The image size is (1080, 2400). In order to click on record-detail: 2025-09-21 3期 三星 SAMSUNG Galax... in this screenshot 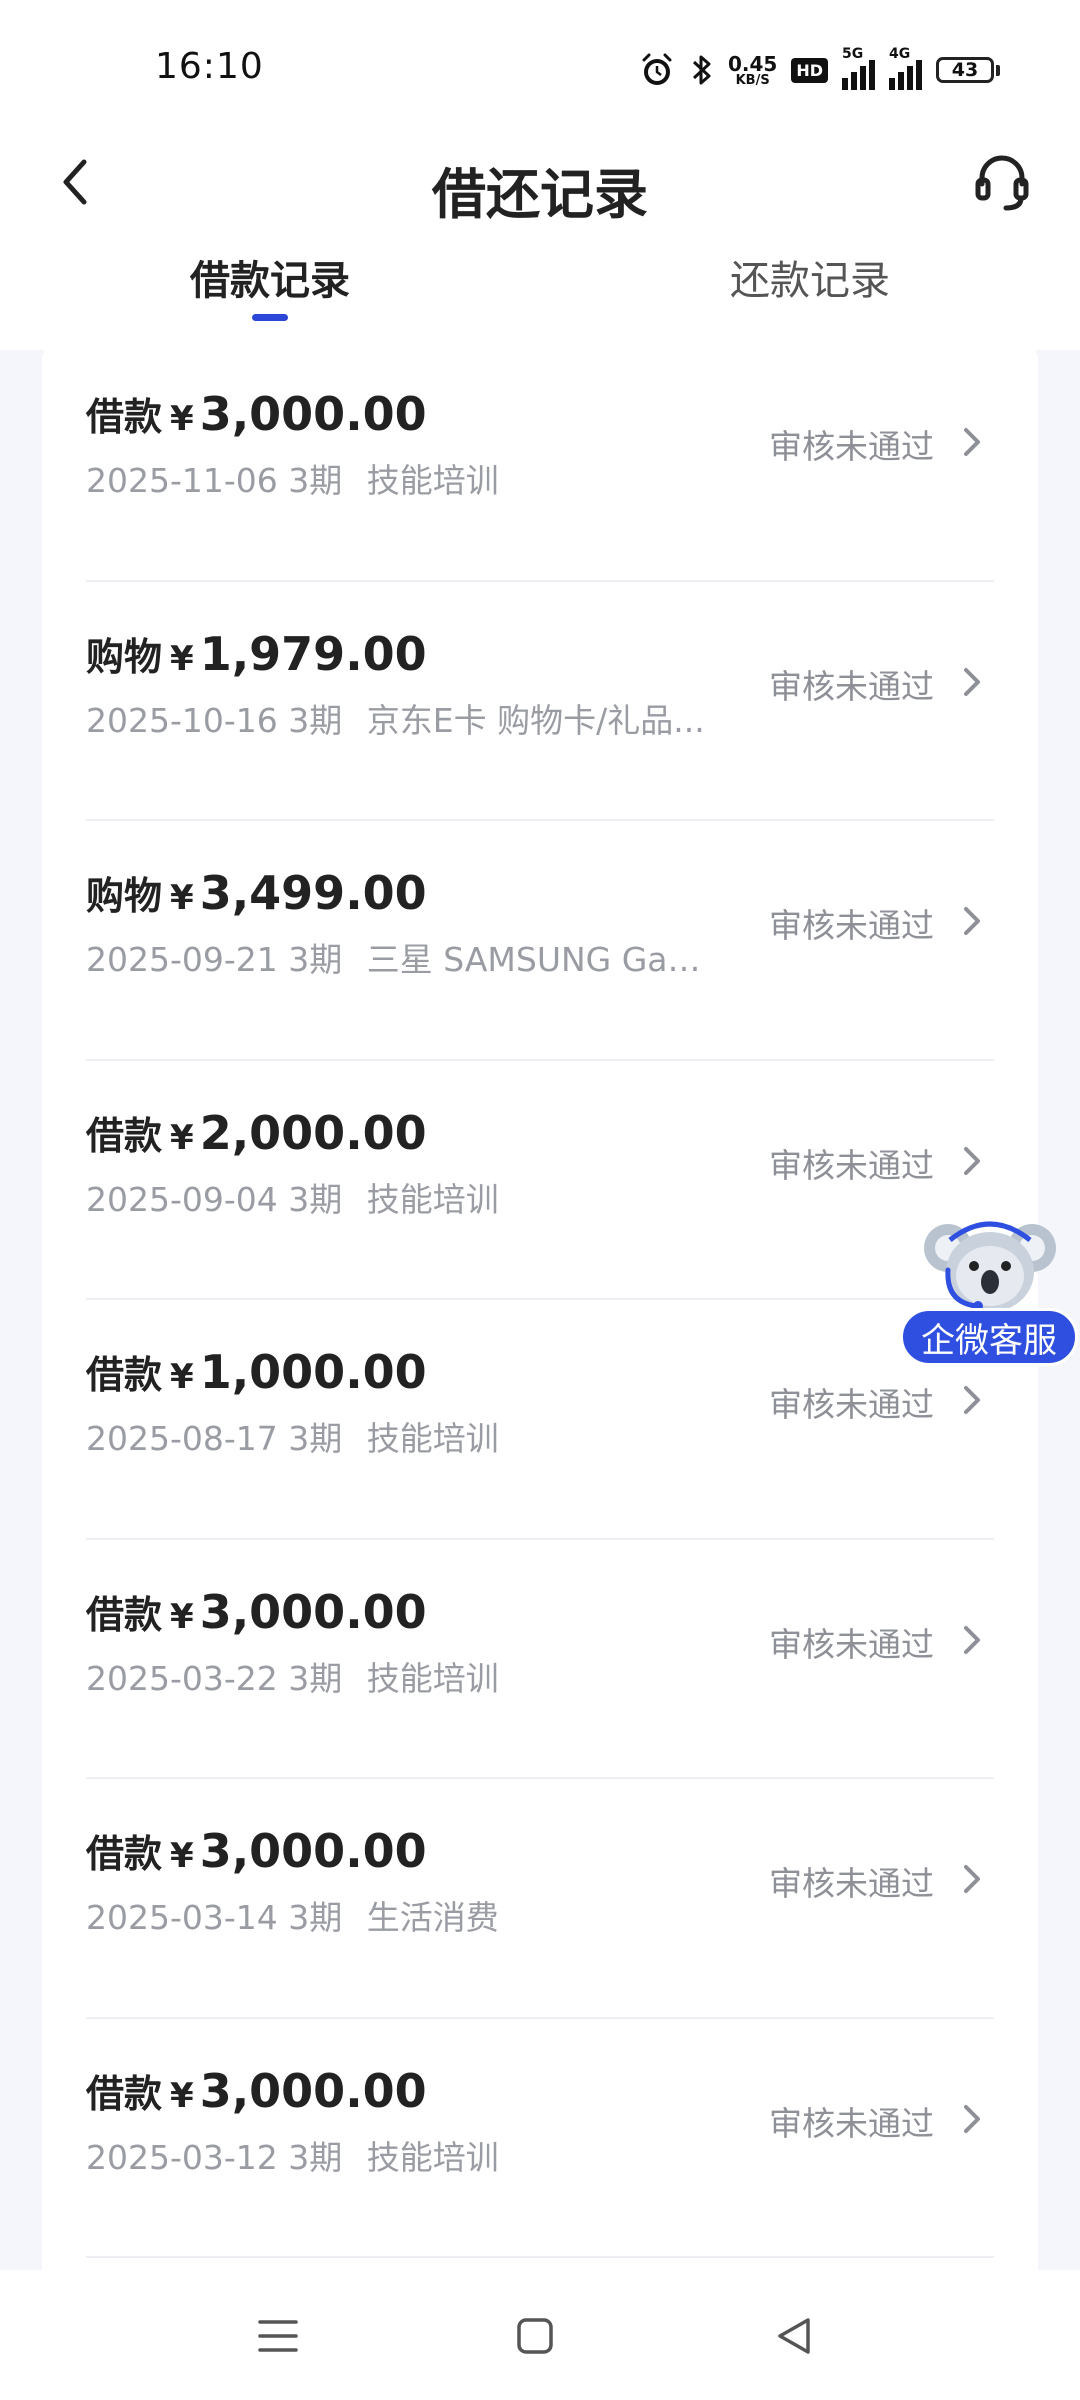, I will do `click(396, 957)`.